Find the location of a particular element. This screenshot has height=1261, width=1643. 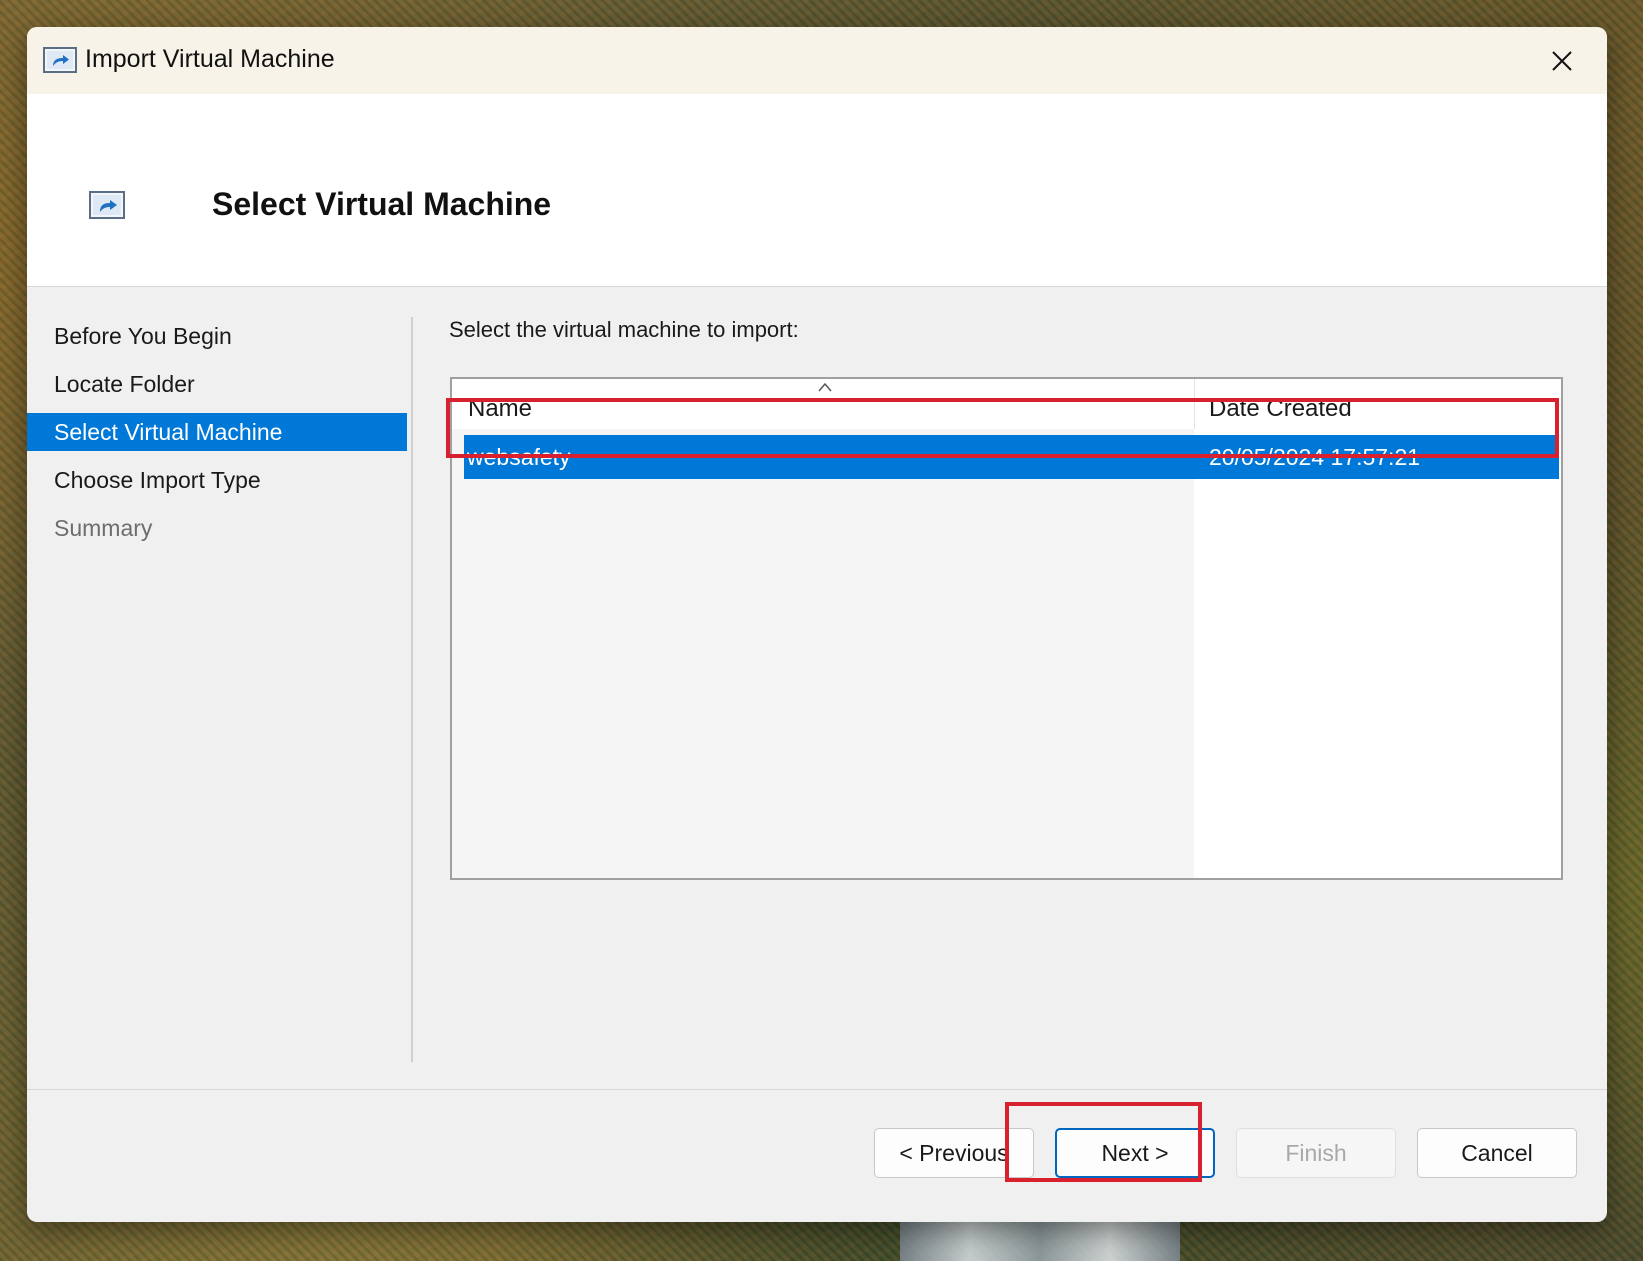

next-button: Next > is located at coordinates (1135, 1153).